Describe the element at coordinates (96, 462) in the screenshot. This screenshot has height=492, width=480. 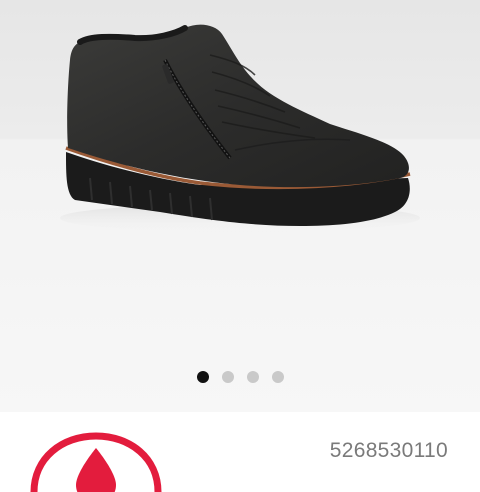
I see `brand-drop-logo` at that location.